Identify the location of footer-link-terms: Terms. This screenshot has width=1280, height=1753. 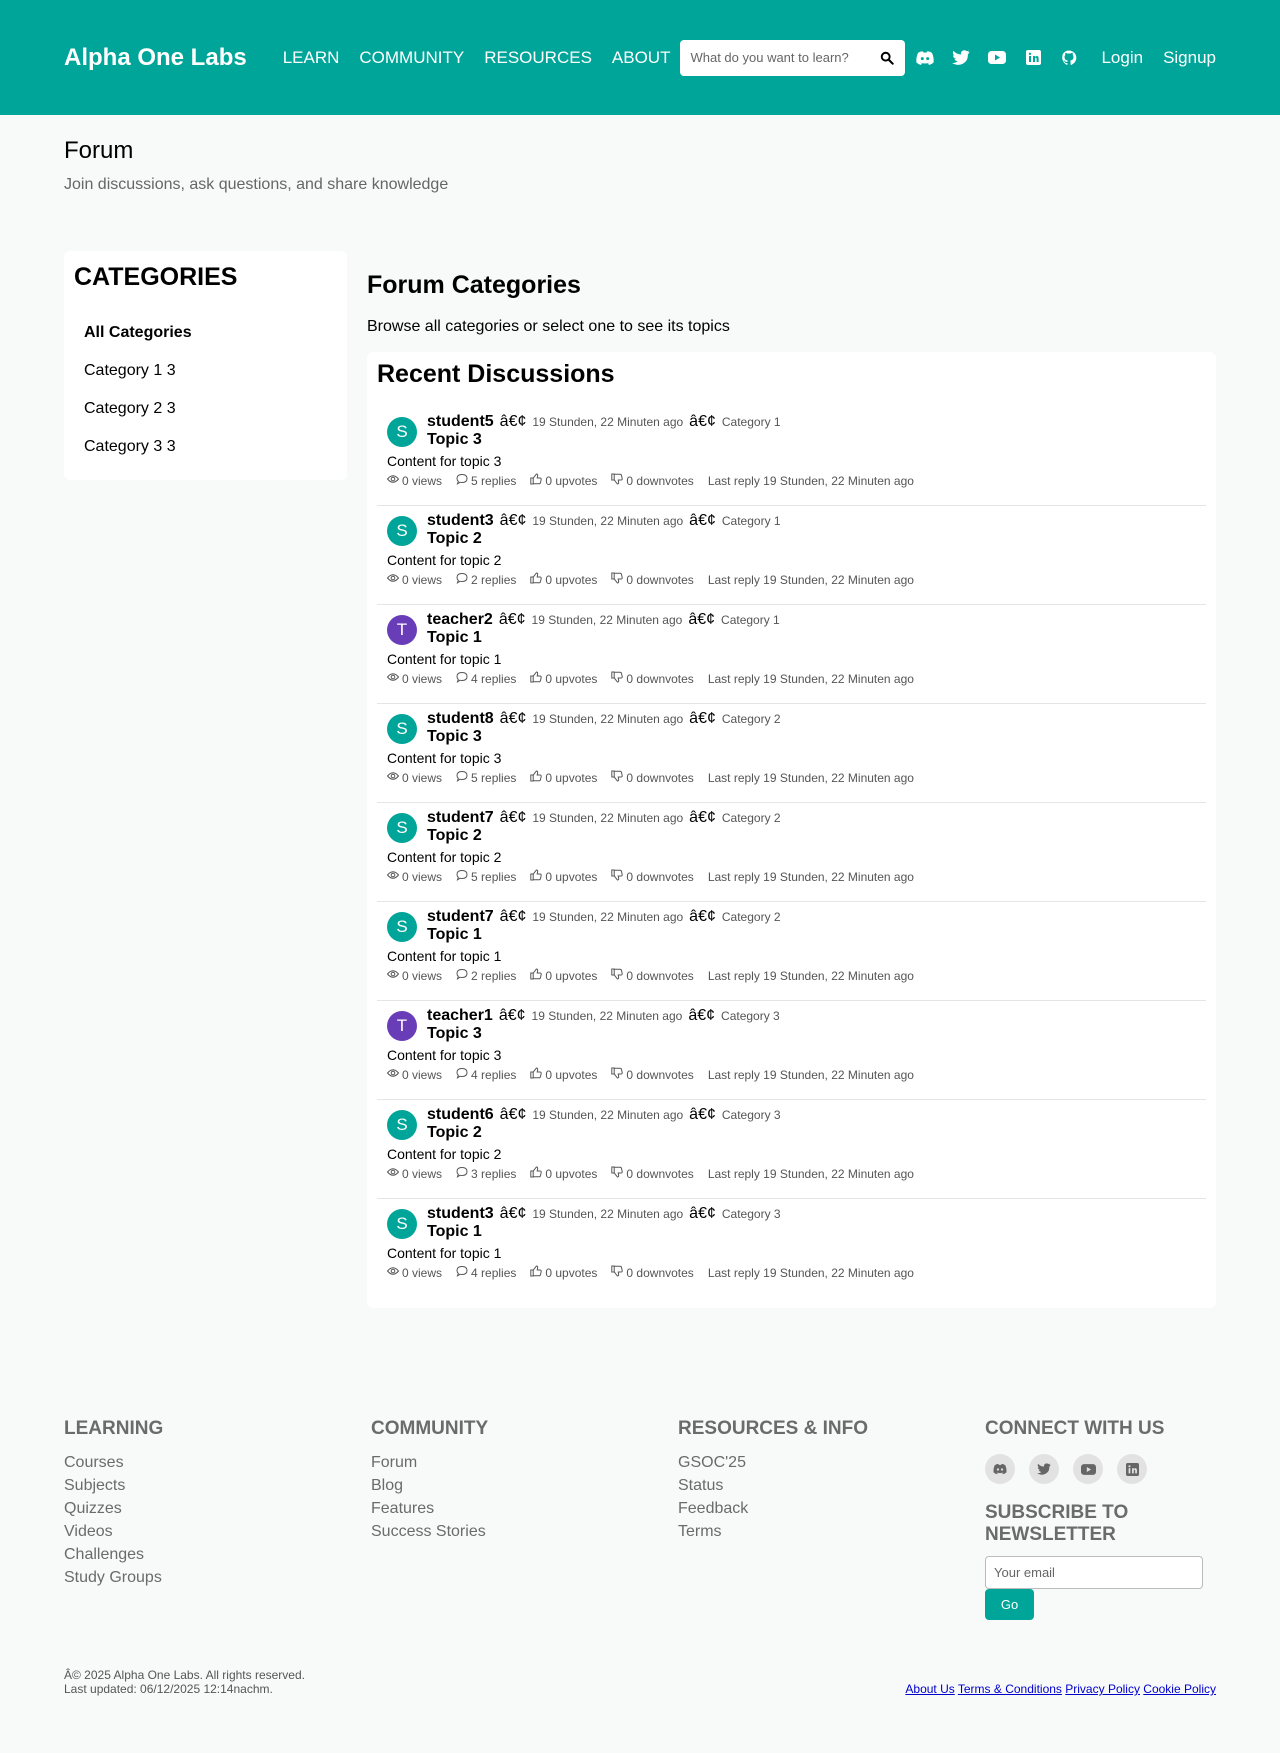
(831, 1532).